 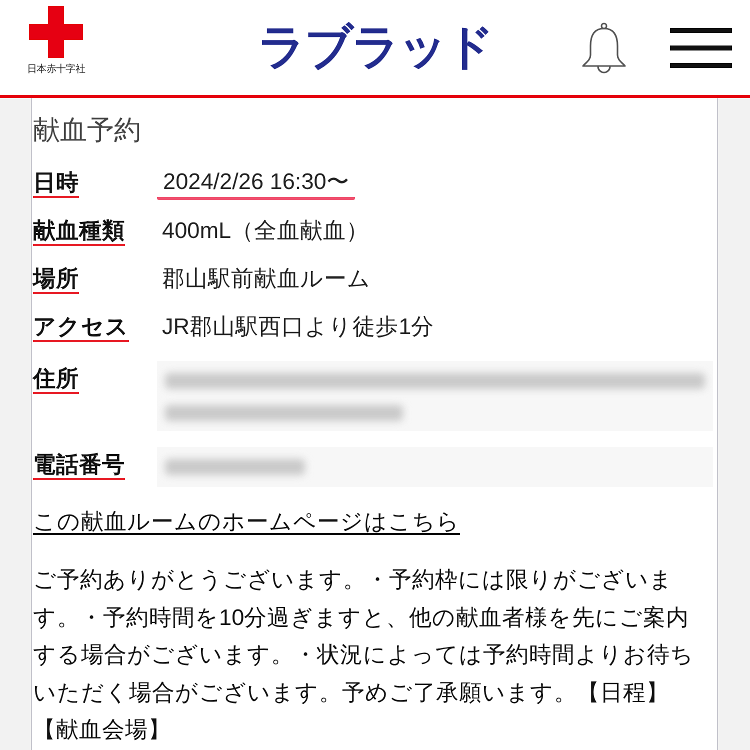 I want to click on detail-label: 場所, so click(x=56, y=279).